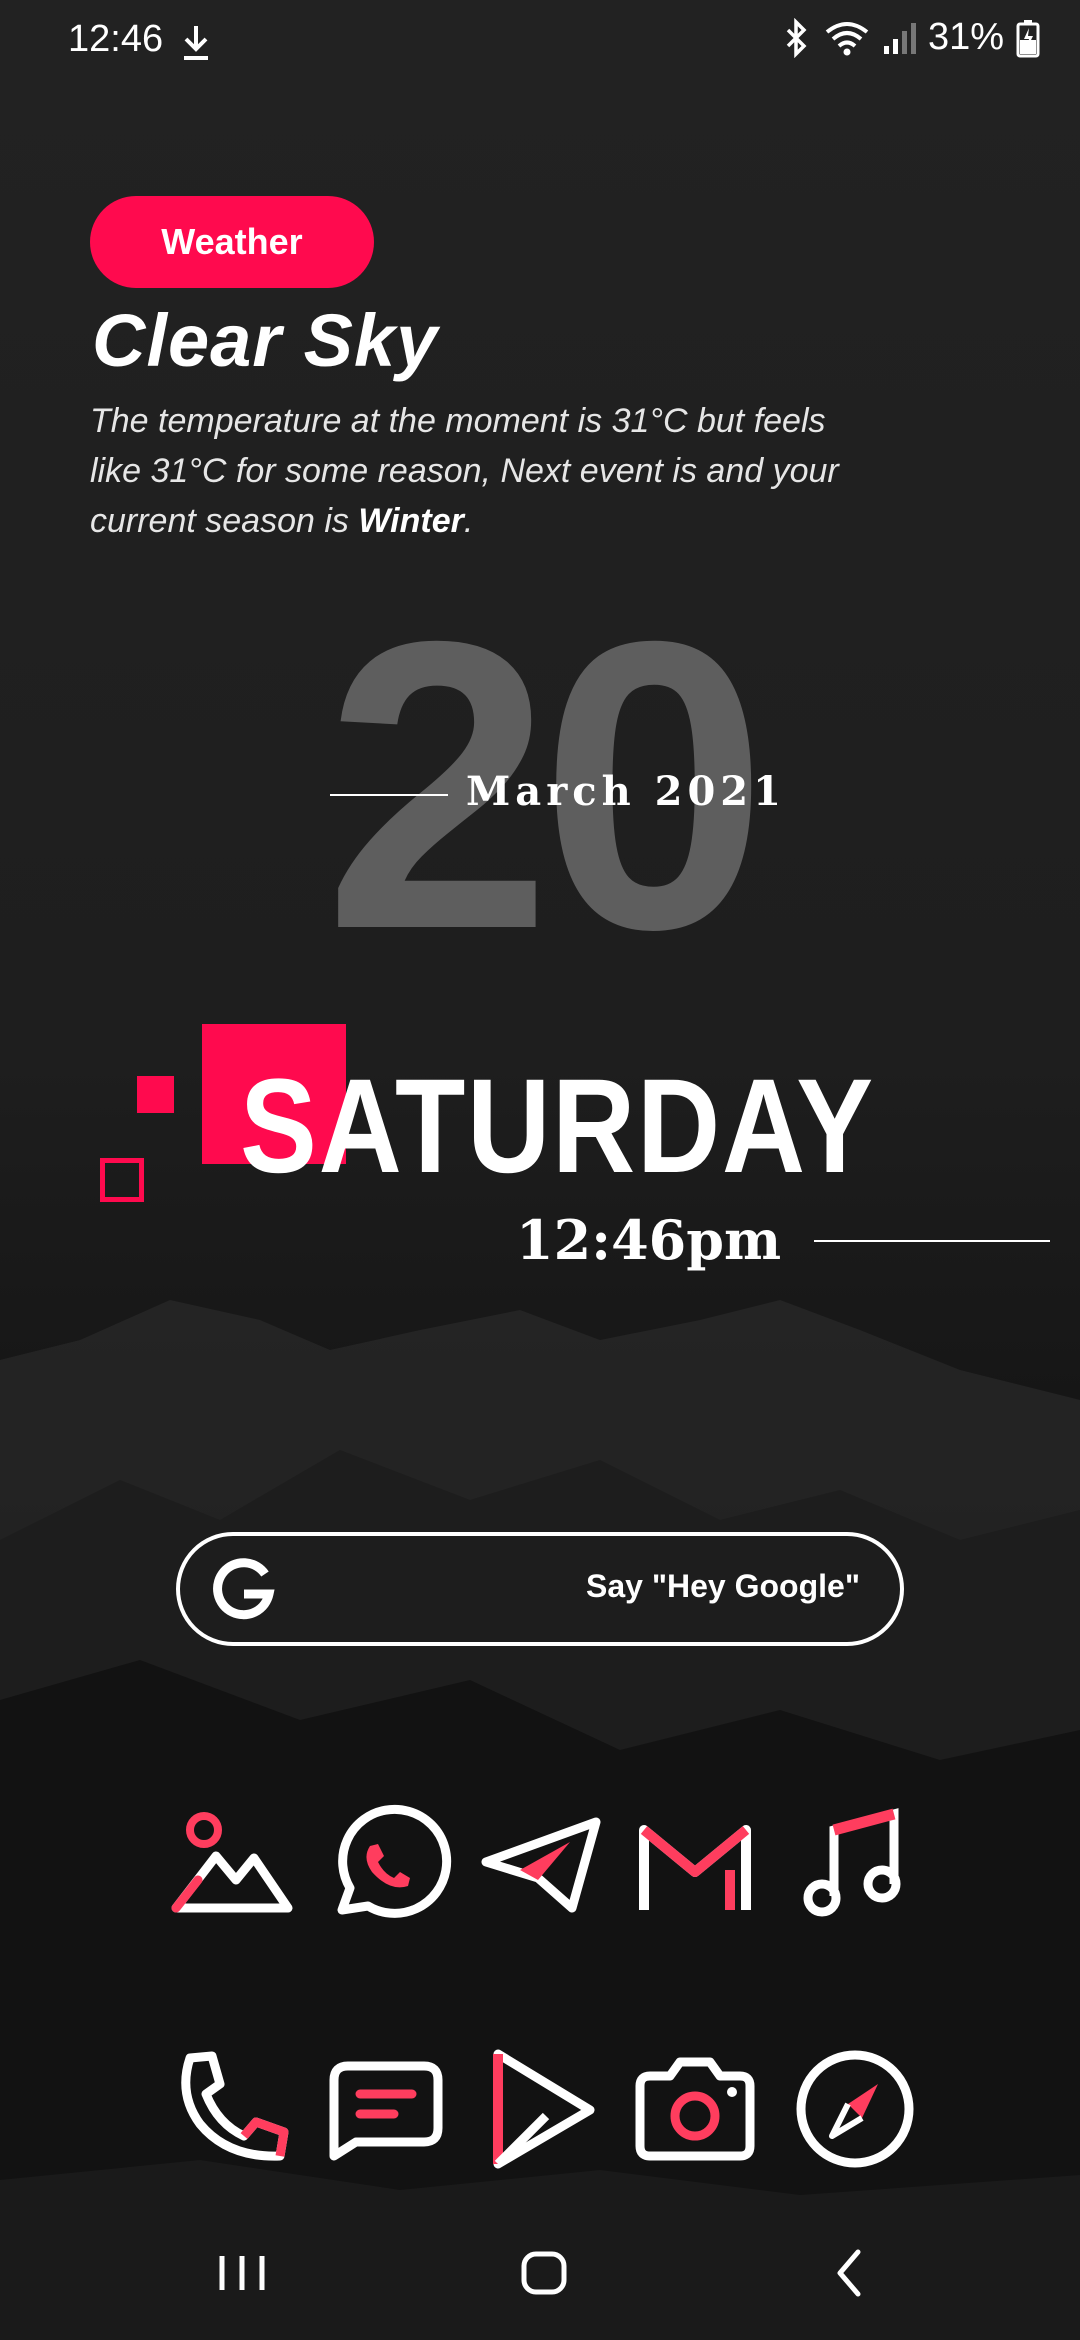 This screenshot has width=1080, height=2340. I want to click on month-year: March 2021, so click(626, 791).